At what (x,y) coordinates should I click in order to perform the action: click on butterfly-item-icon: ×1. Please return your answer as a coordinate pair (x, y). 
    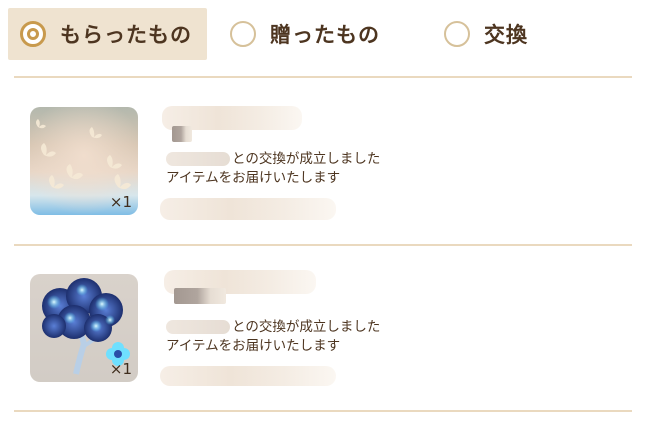
    Looking at the image, I should click on (84, 161).